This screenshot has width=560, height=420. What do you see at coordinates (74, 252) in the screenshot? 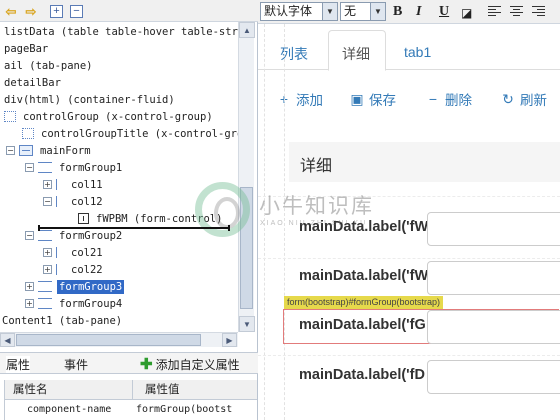
I see `tree-item: + col21` at bounding box center [74, 252].